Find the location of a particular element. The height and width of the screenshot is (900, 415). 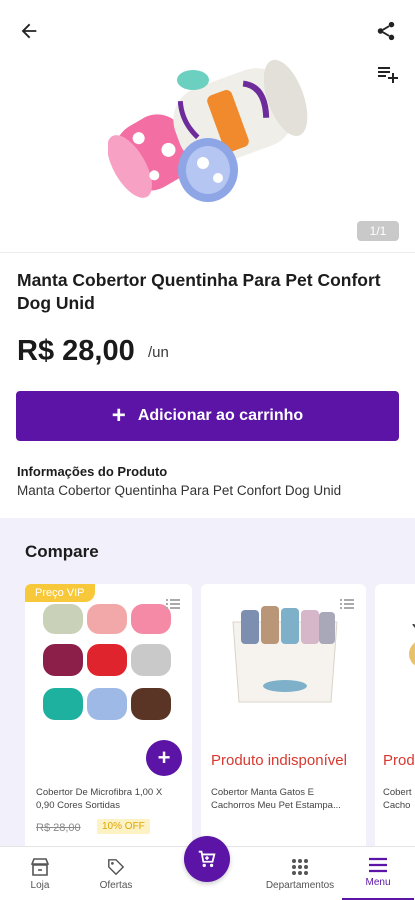

unavailable-label: Produto indisponível is located at coordinates (279, 760).